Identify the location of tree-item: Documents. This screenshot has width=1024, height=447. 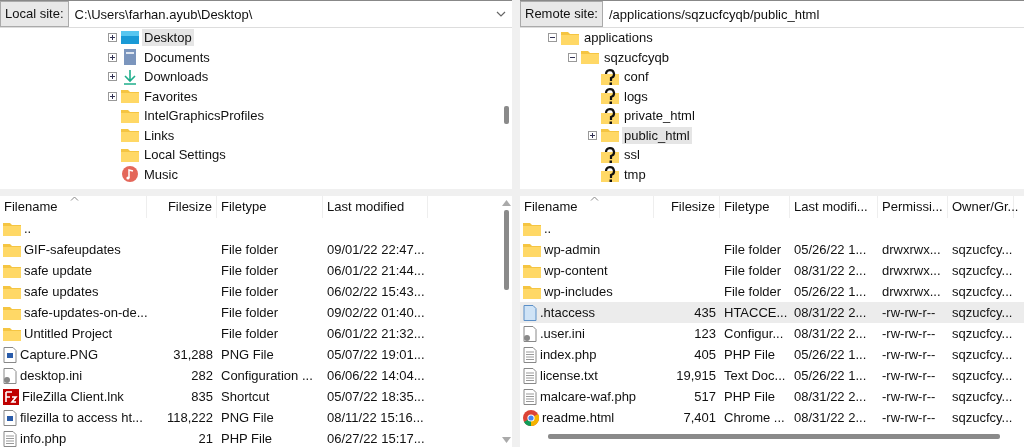
(177, 57).